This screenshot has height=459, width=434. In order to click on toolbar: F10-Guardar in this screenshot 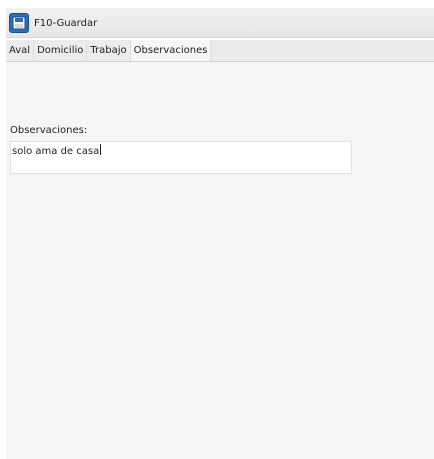, I will do `click(220, 23)`.